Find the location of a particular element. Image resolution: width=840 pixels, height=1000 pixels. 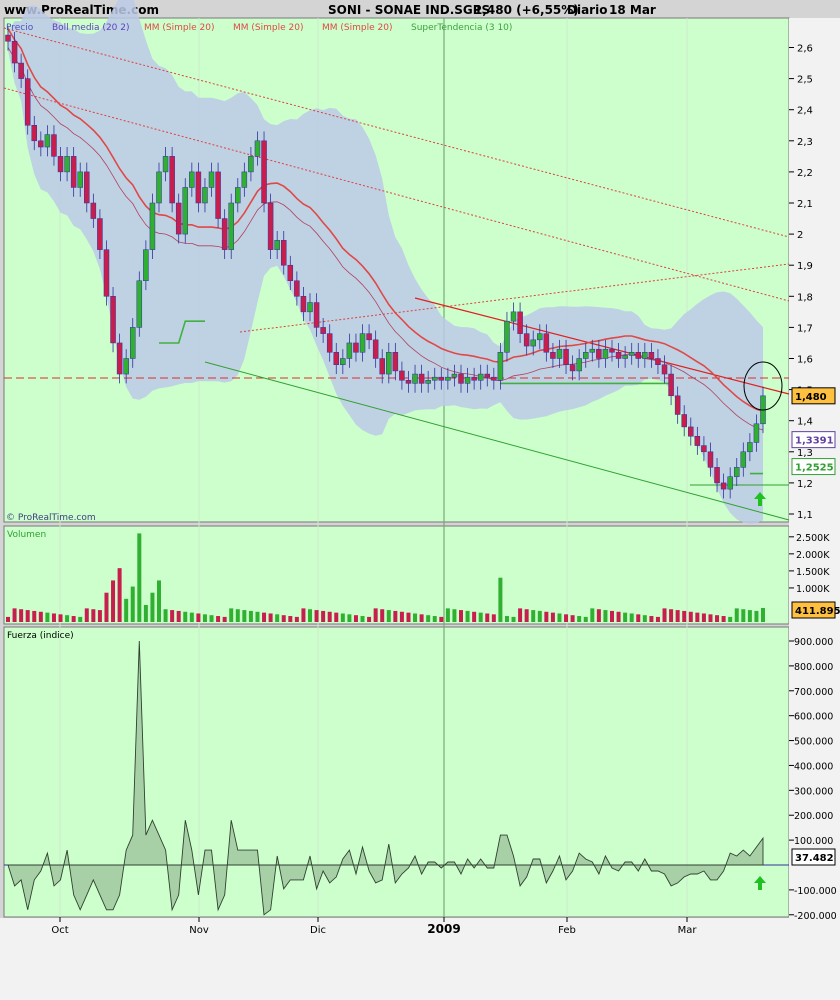

price-tick-label: 1,8 is located at coordinates (805, 297).